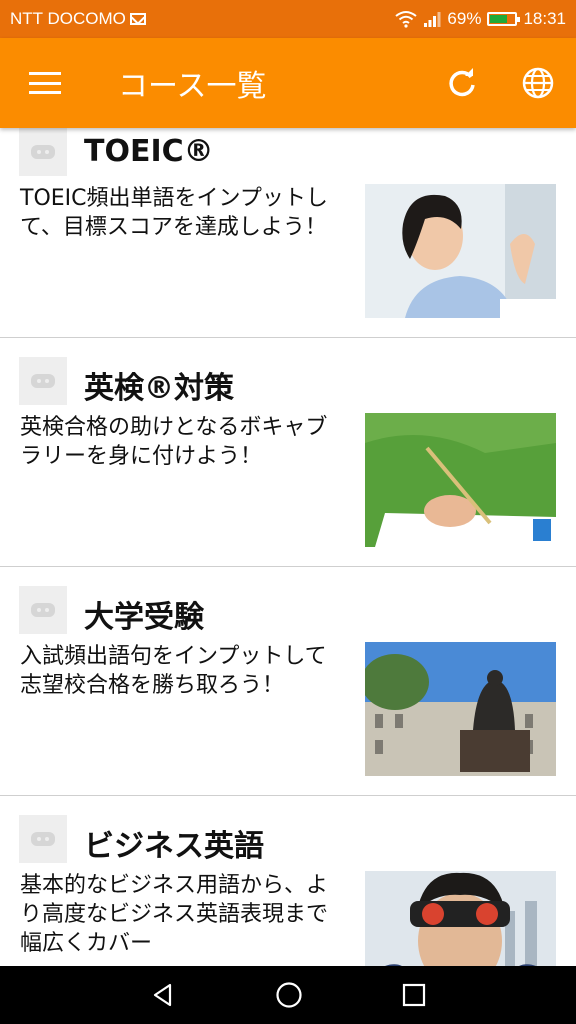 The height and width of the screenshot is (1024, 576). What do you see at coordinates (288, 19) in the screenshot?
I see `status-bar: NTT DOCOMO 69% 18:31` at bounding box center [288, 19].